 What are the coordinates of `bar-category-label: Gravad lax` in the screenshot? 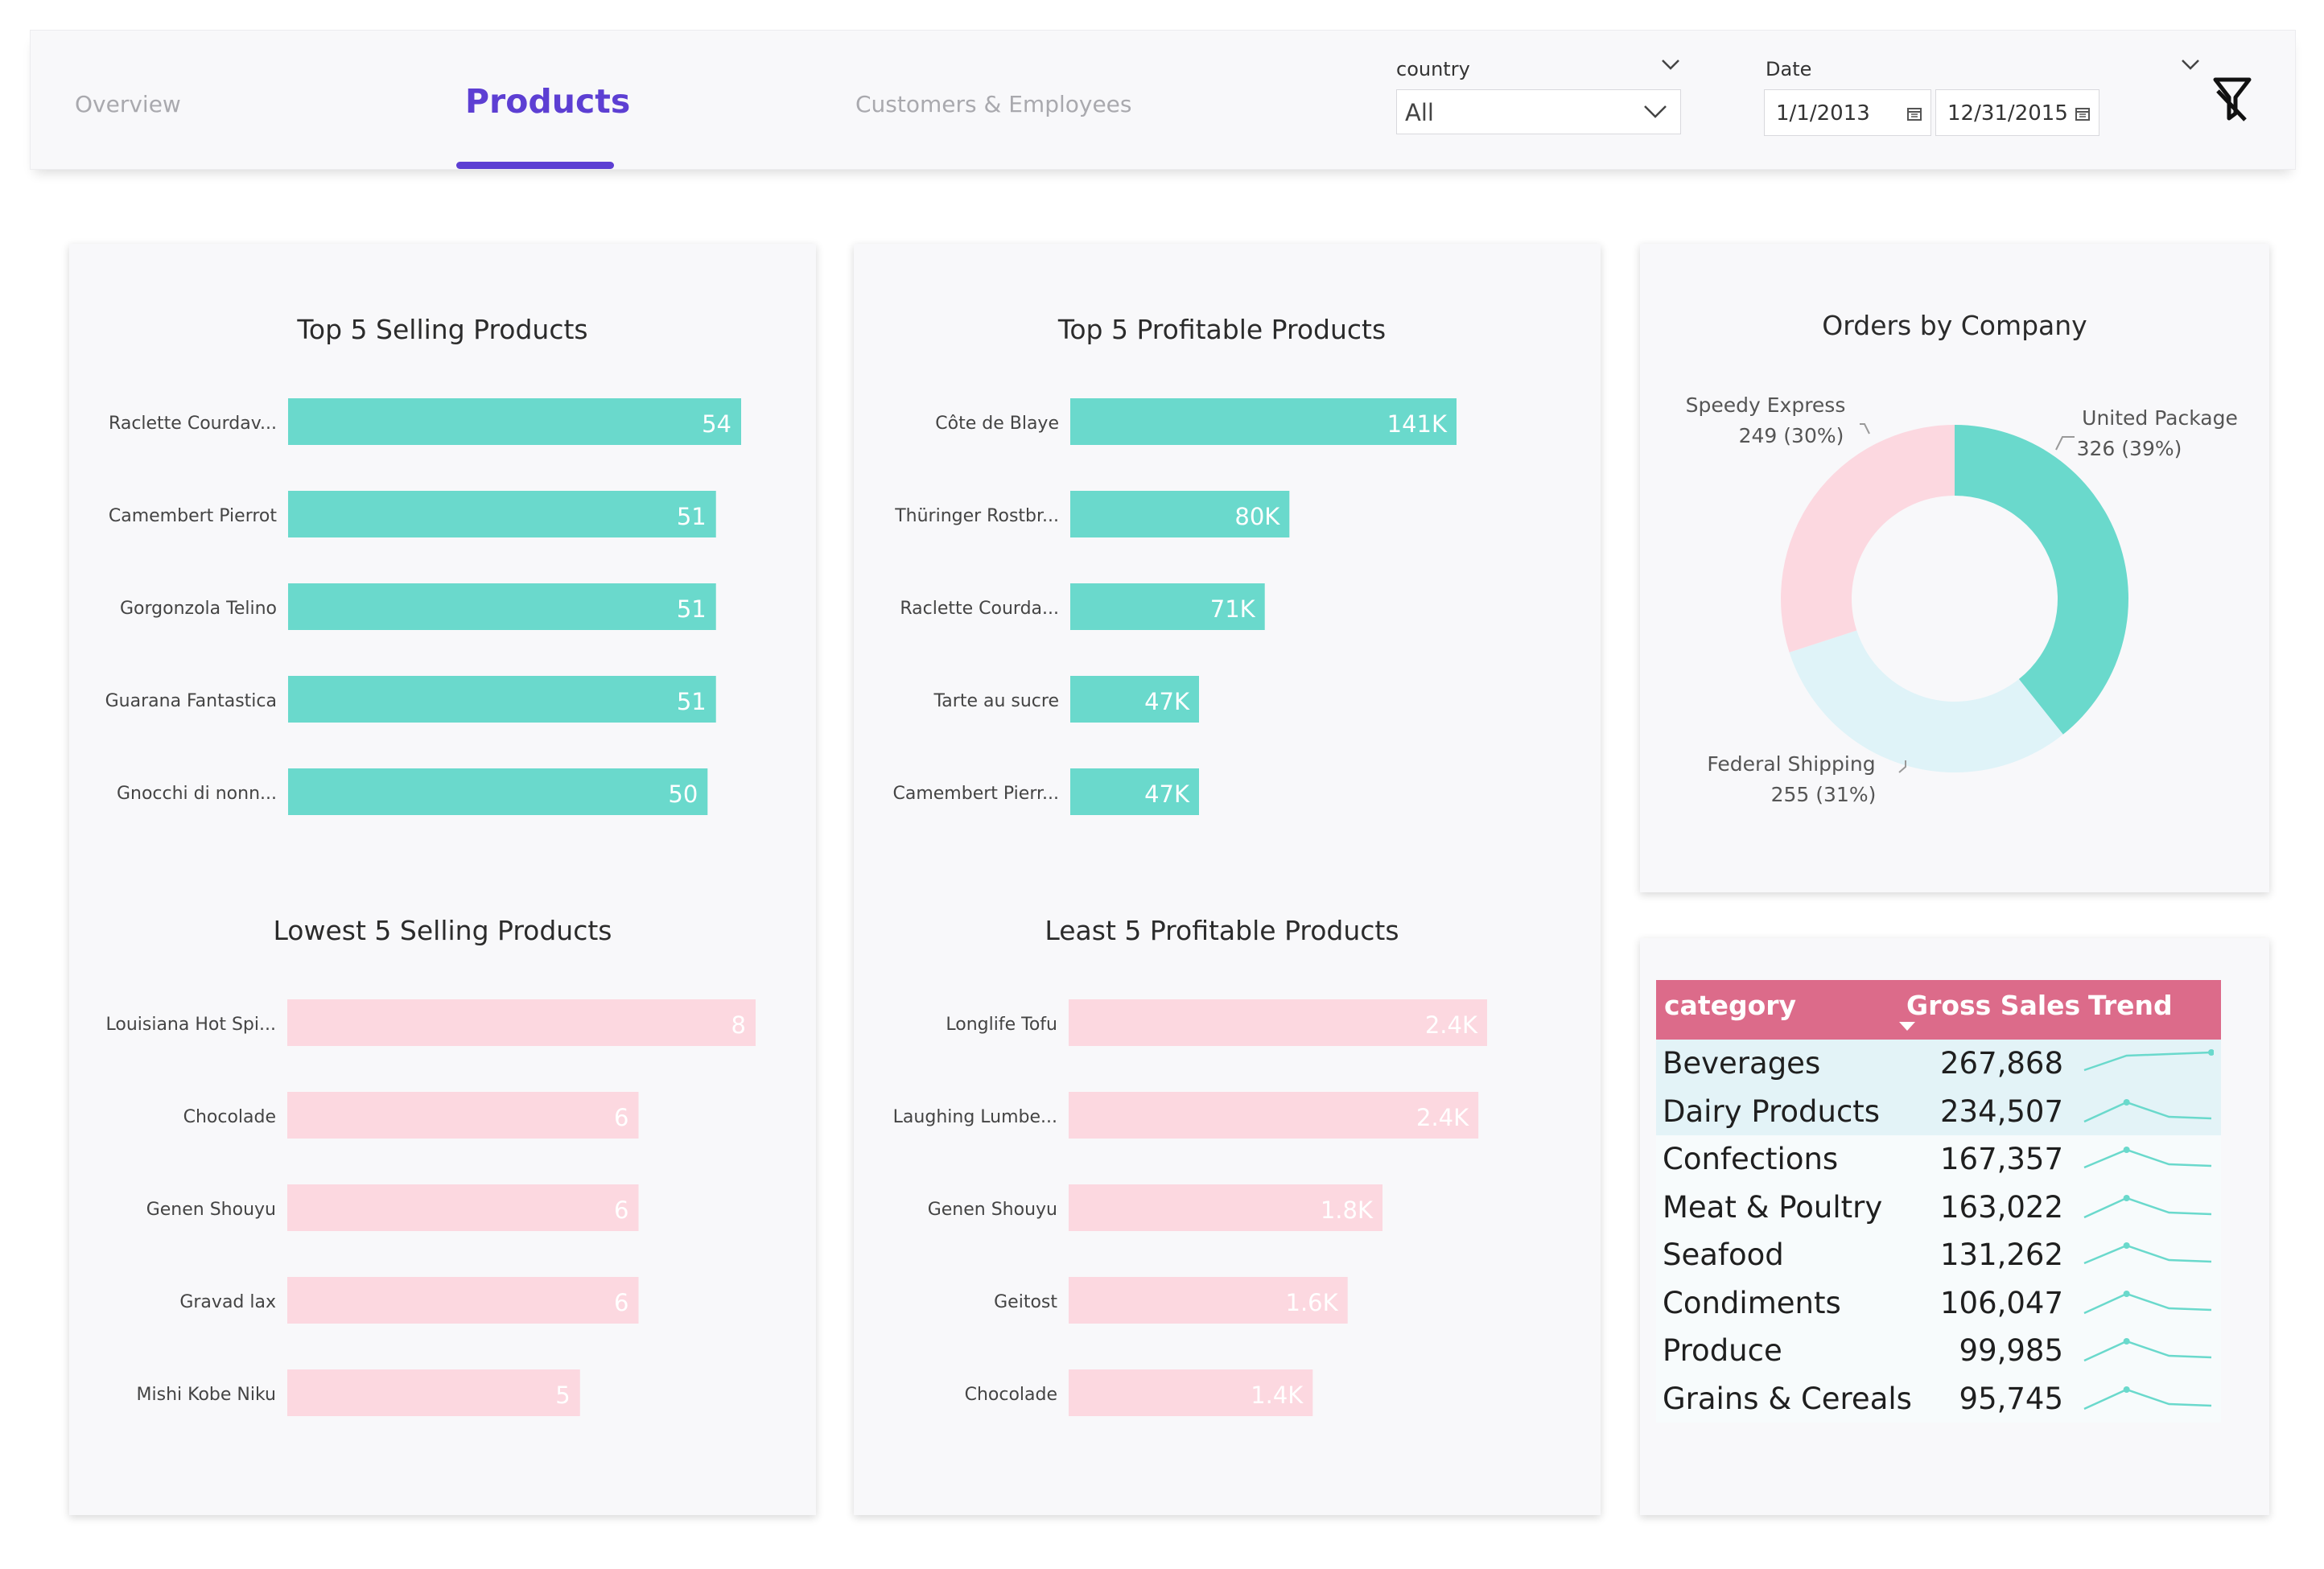 It's located at (227, 1302).